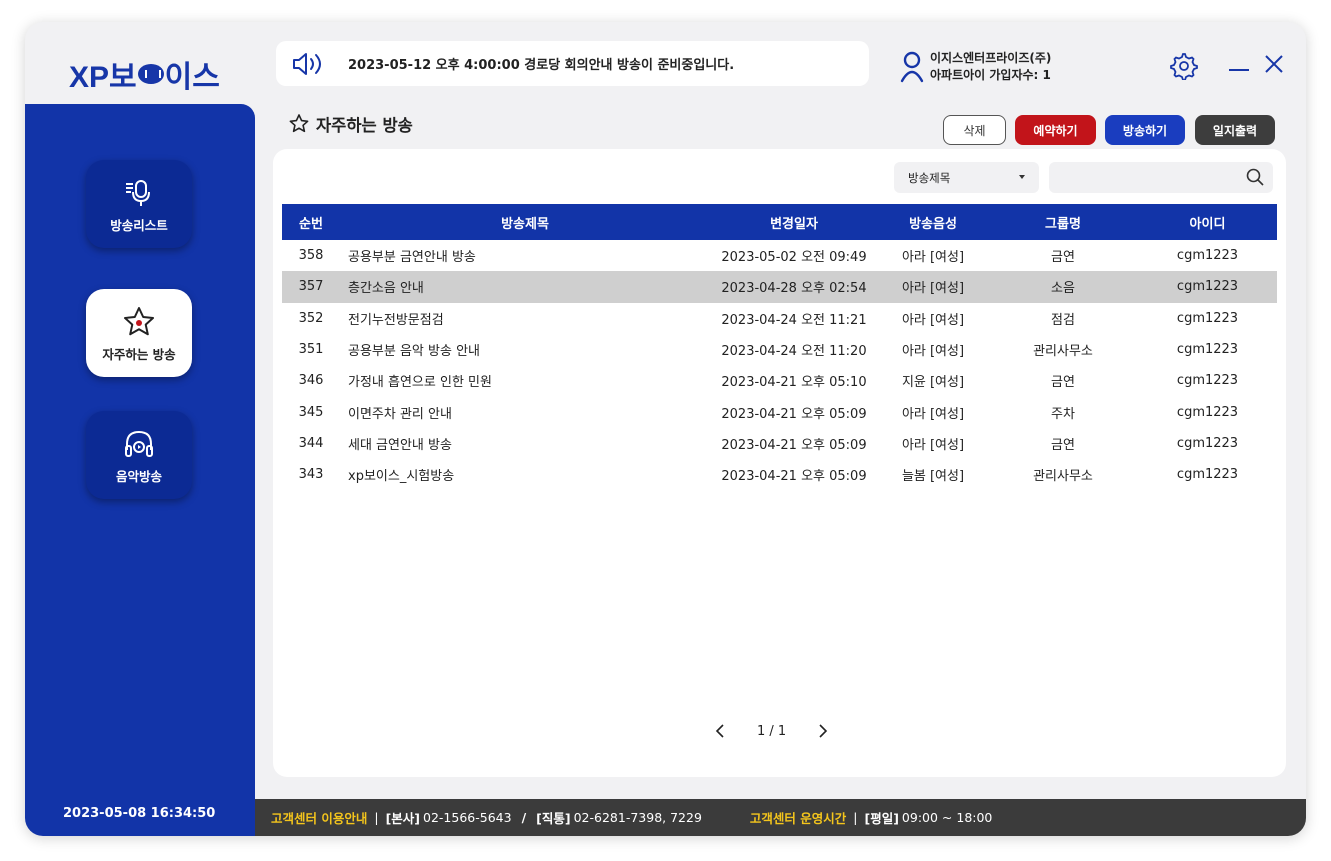 This screenshot has width=1331, height=861. I want to click on cell-title: 층간소음 안내, so click(386, 289).